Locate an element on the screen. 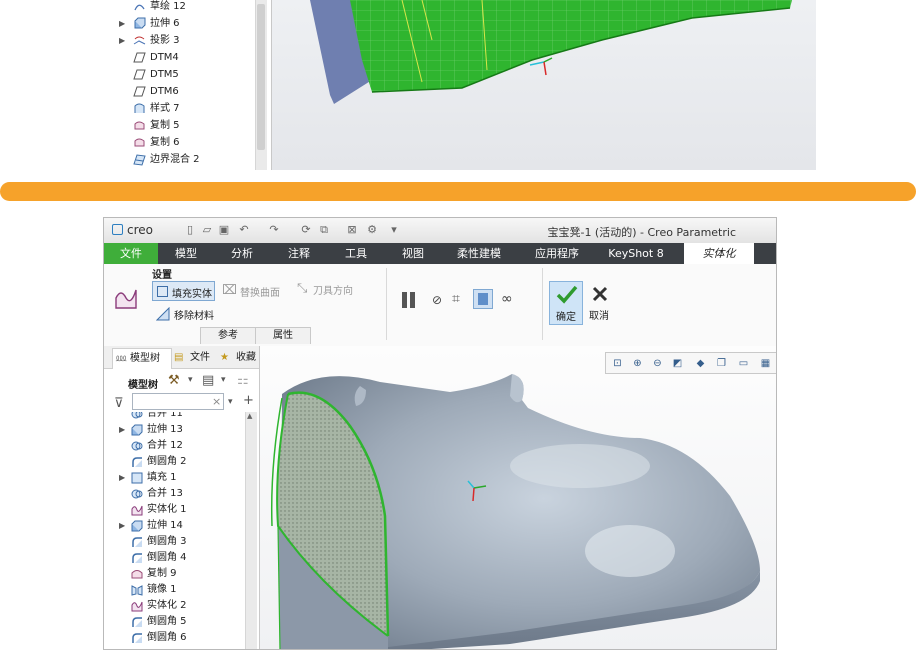 This screenshot has width=916, height=650. filter-tree-icon: ⚏ is located at coordinates (243, 380).